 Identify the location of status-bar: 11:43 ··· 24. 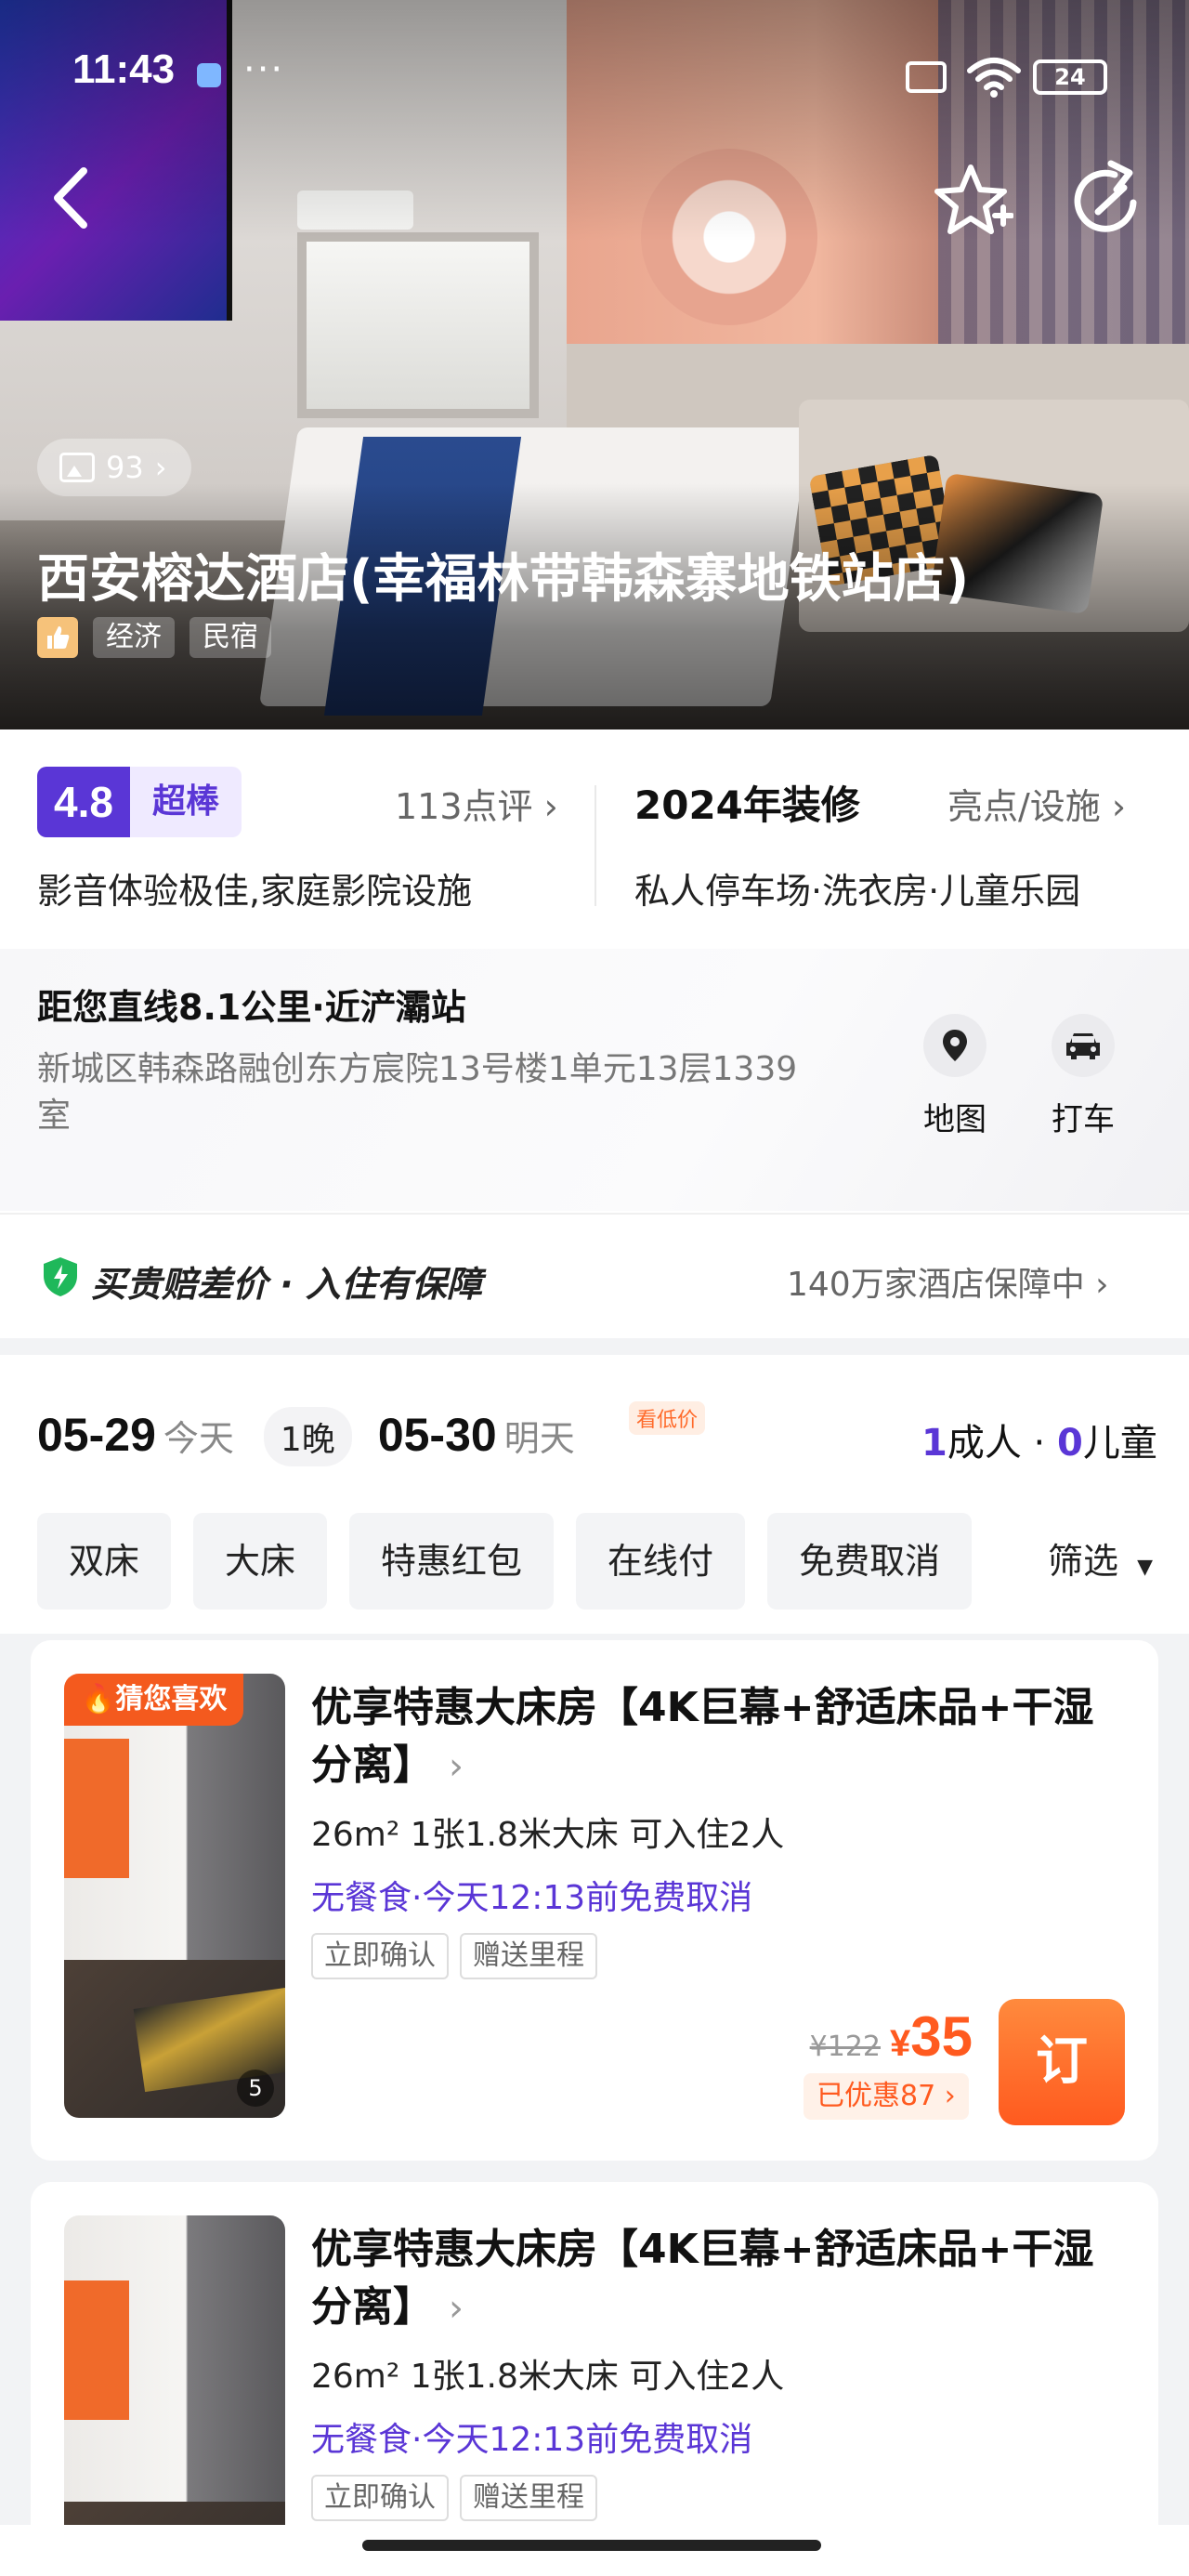
(594, 74).